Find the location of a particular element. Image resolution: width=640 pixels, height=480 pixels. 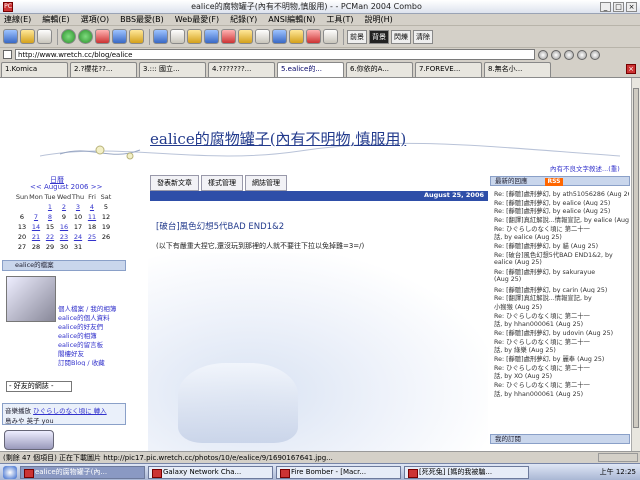

profile-link: ealice的好友們 is located at coordinates (93, 325).